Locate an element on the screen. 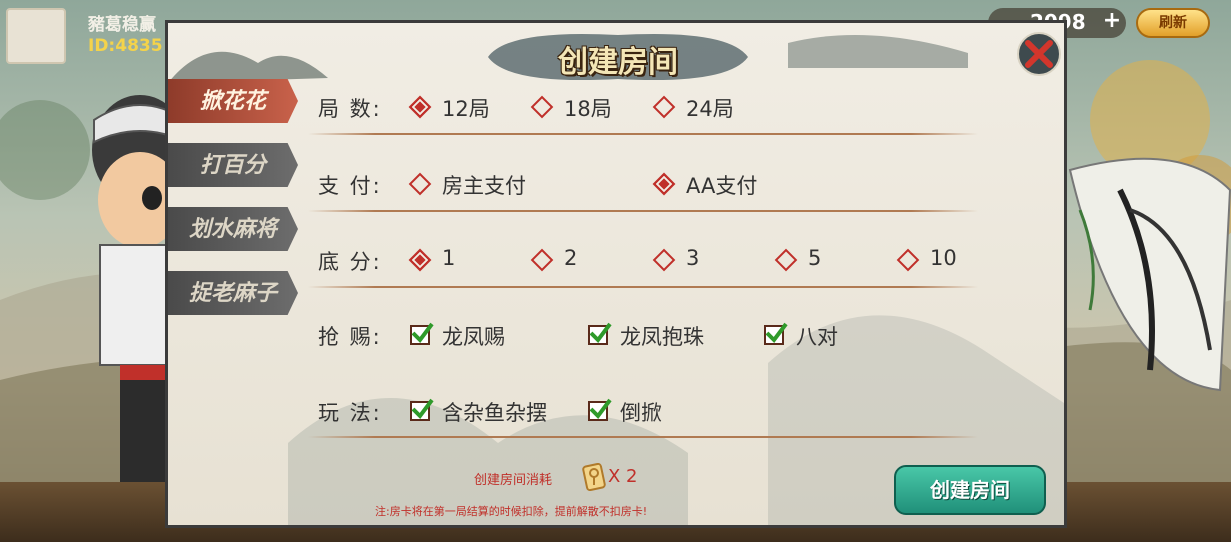 The width and height of the screenshot is (1231, 542). option-label: 5 is located at coordinates (815, 258).